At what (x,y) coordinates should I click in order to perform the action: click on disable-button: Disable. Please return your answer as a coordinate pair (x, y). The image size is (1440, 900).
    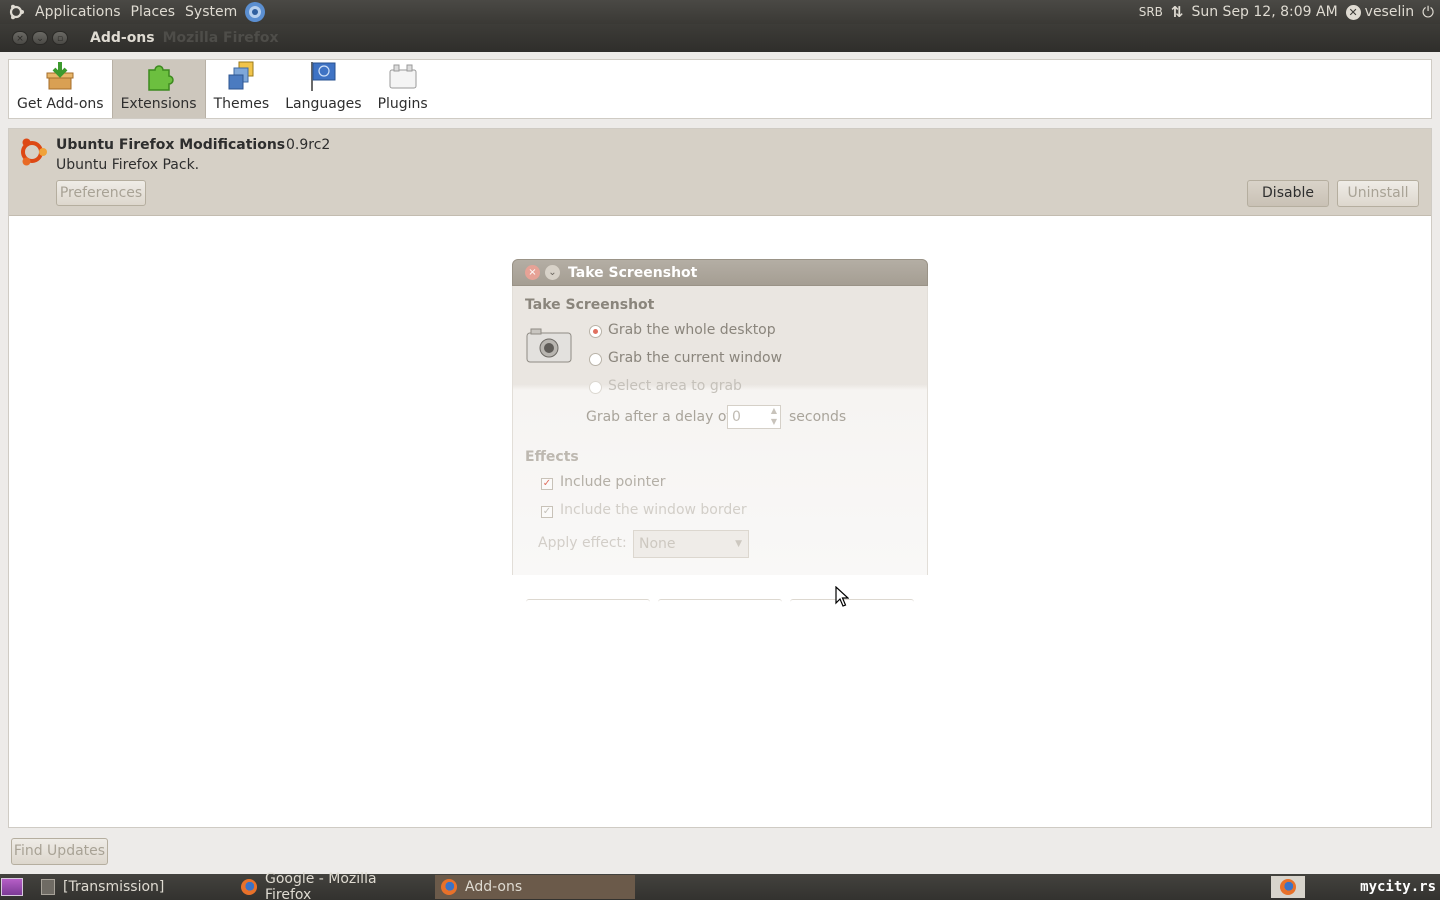
    Looking at the image, I should click on (1288, 193).